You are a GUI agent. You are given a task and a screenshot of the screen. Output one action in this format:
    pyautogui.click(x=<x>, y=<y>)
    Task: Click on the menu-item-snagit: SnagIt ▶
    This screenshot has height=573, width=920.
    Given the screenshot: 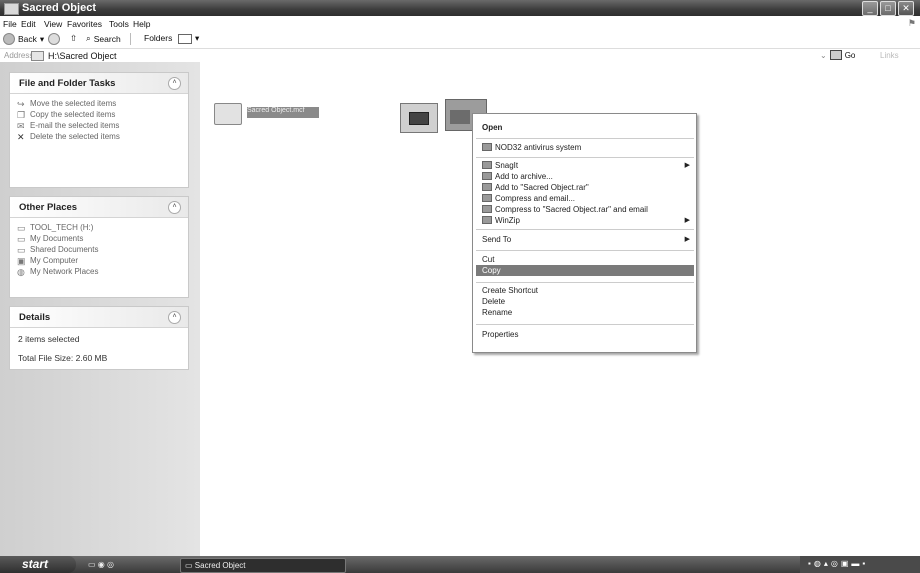 What is the action you would take?
    pyautogui.click(x=585, y=165)
    